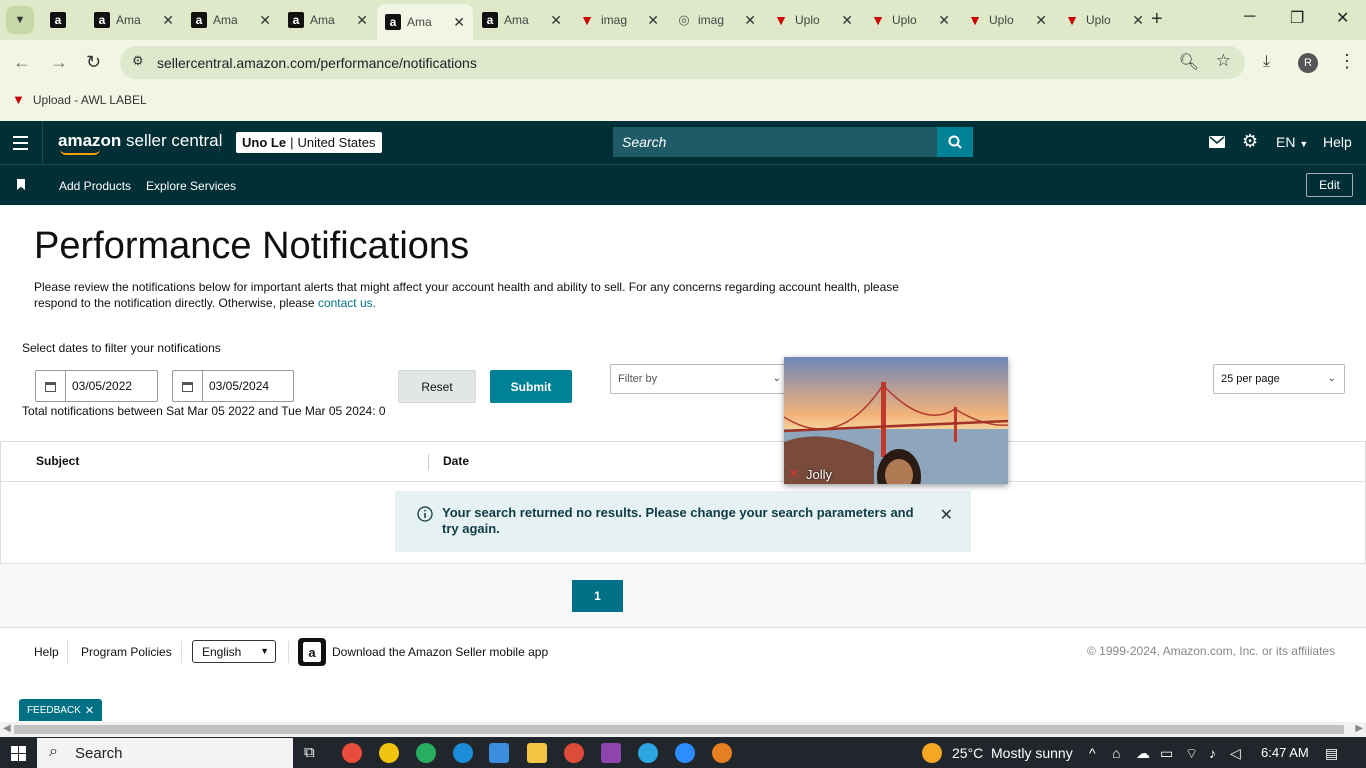 The width and height of the screenshot is (1366, 768). What do you see at coordinates (140, 143) in the screenshot?
I see `seller-central-logo: amazon seller central` at bounding box center [140, 143].